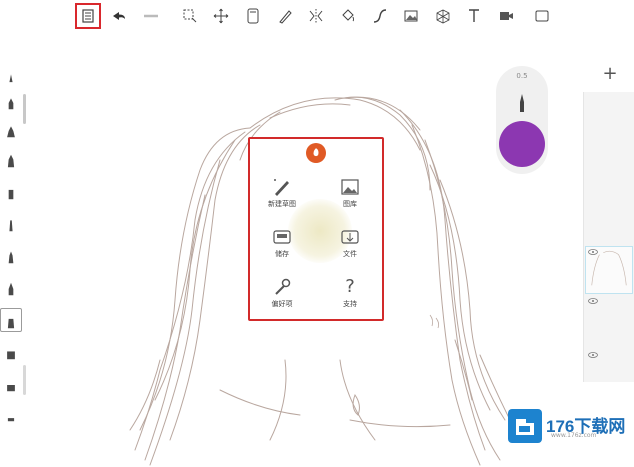  I want to click on gallery-button: 图库, so click(350, 197).